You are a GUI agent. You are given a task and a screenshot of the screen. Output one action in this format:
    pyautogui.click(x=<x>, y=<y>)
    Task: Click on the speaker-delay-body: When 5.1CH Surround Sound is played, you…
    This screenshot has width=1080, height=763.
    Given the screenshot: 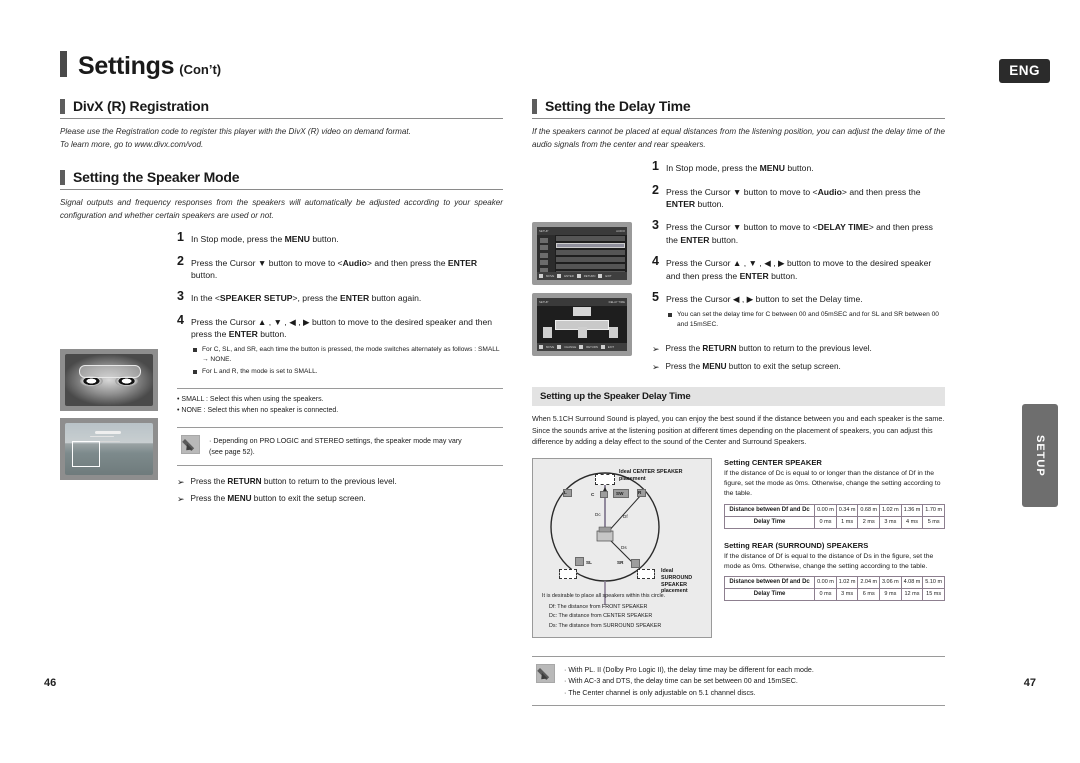 What is the action you would take?
    pyautogui.click(x=738, y=430)
    